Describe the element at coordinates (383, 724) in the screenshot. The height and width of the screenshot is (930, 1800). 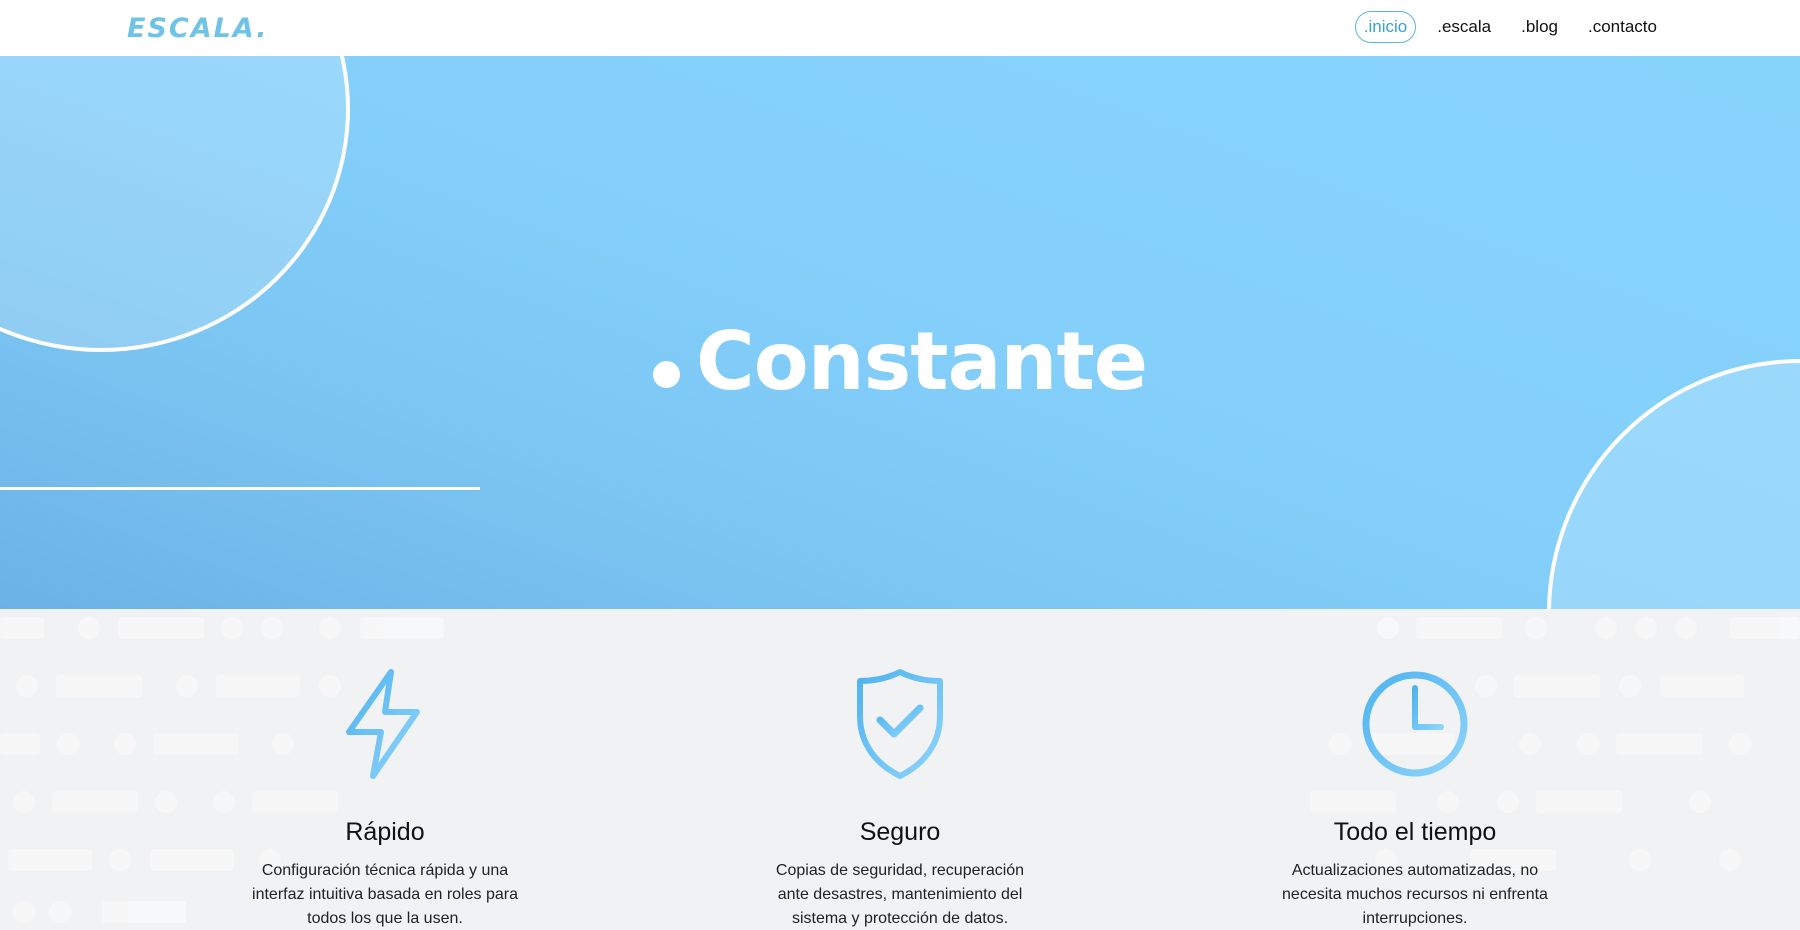
I see `lightning-icon` at that location.